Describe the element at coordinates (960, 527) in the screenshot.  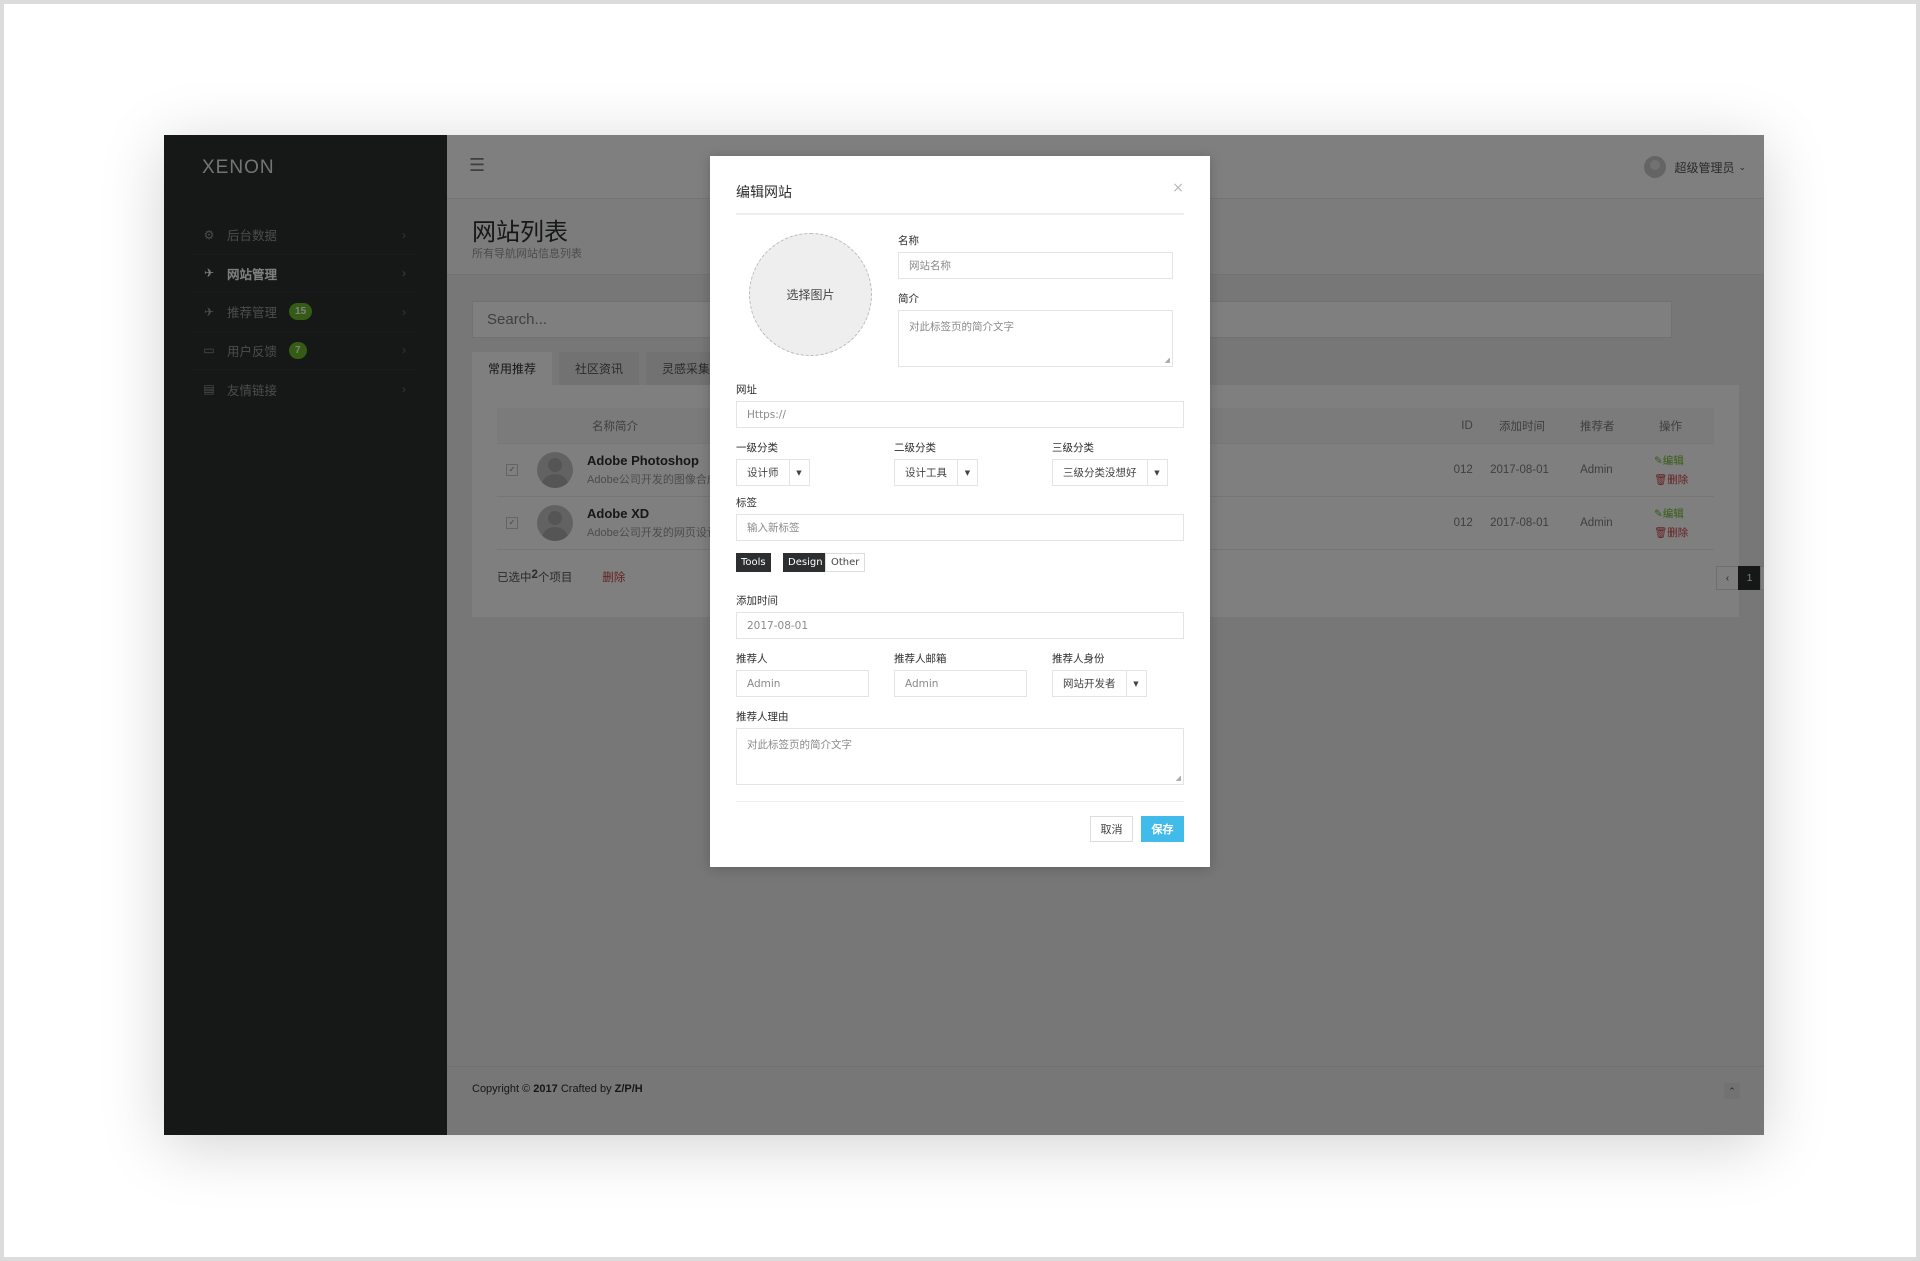
I see `tag-input: 输入新标签` at that location.